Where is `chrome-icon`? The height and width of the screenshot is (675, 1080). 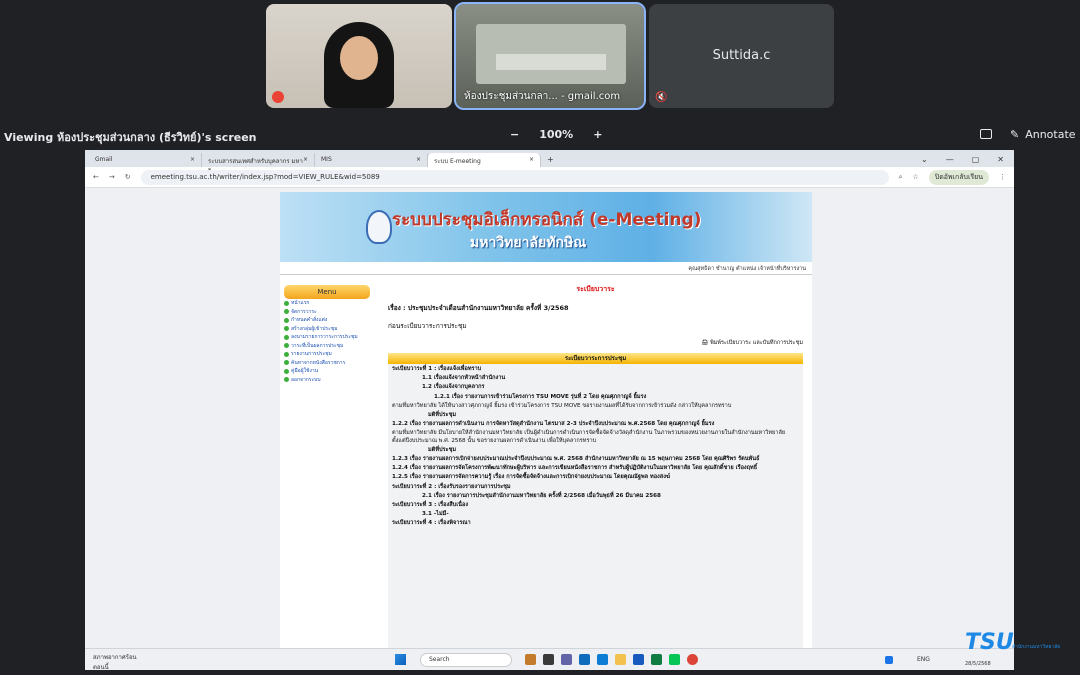
chrome-icon is located at coordinates (692, 659).